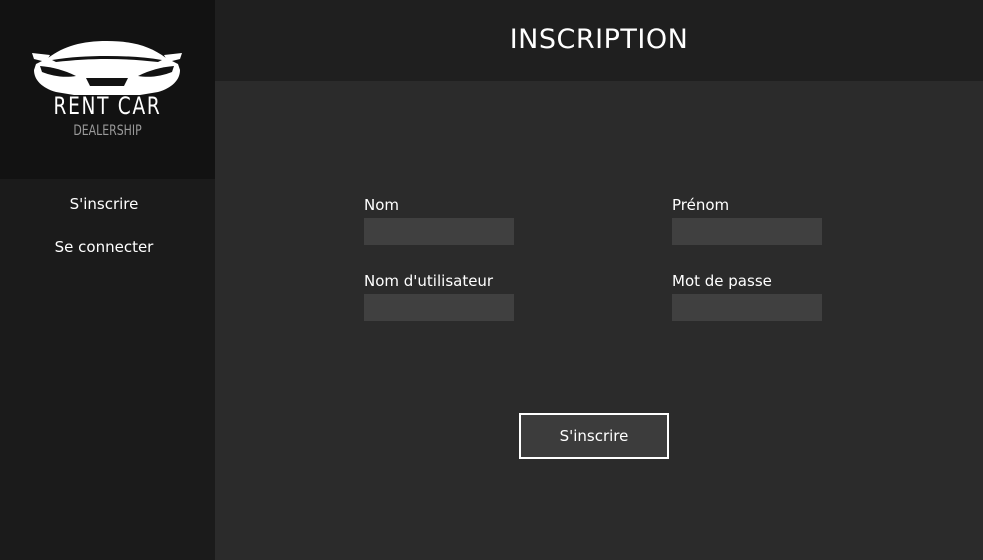 This screenshot has height=560, width=983. I want to click on username-label: Nom d'utilisateur, so click(429, 281).